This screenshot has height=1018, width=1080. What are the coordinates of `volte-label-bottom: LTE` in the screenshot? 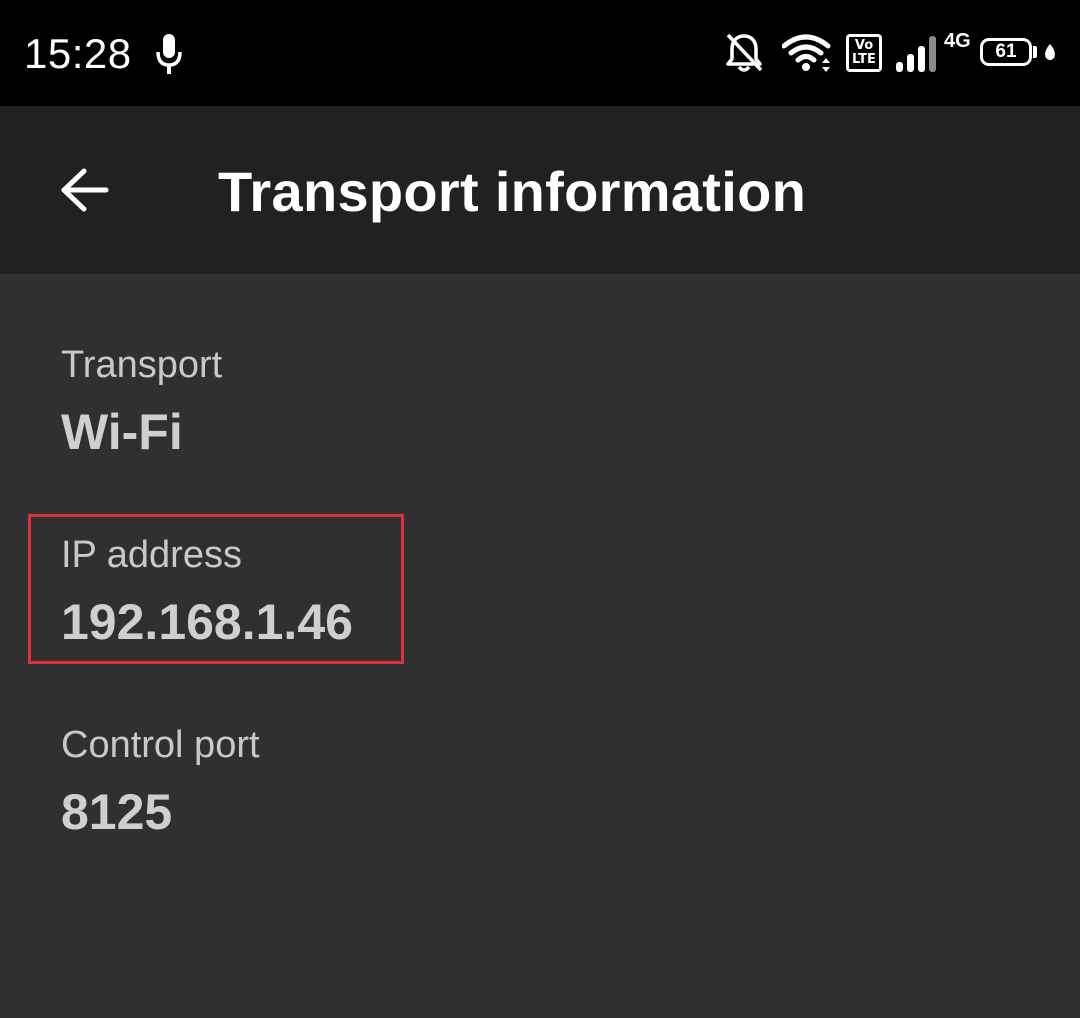 It's located at (864, 59).